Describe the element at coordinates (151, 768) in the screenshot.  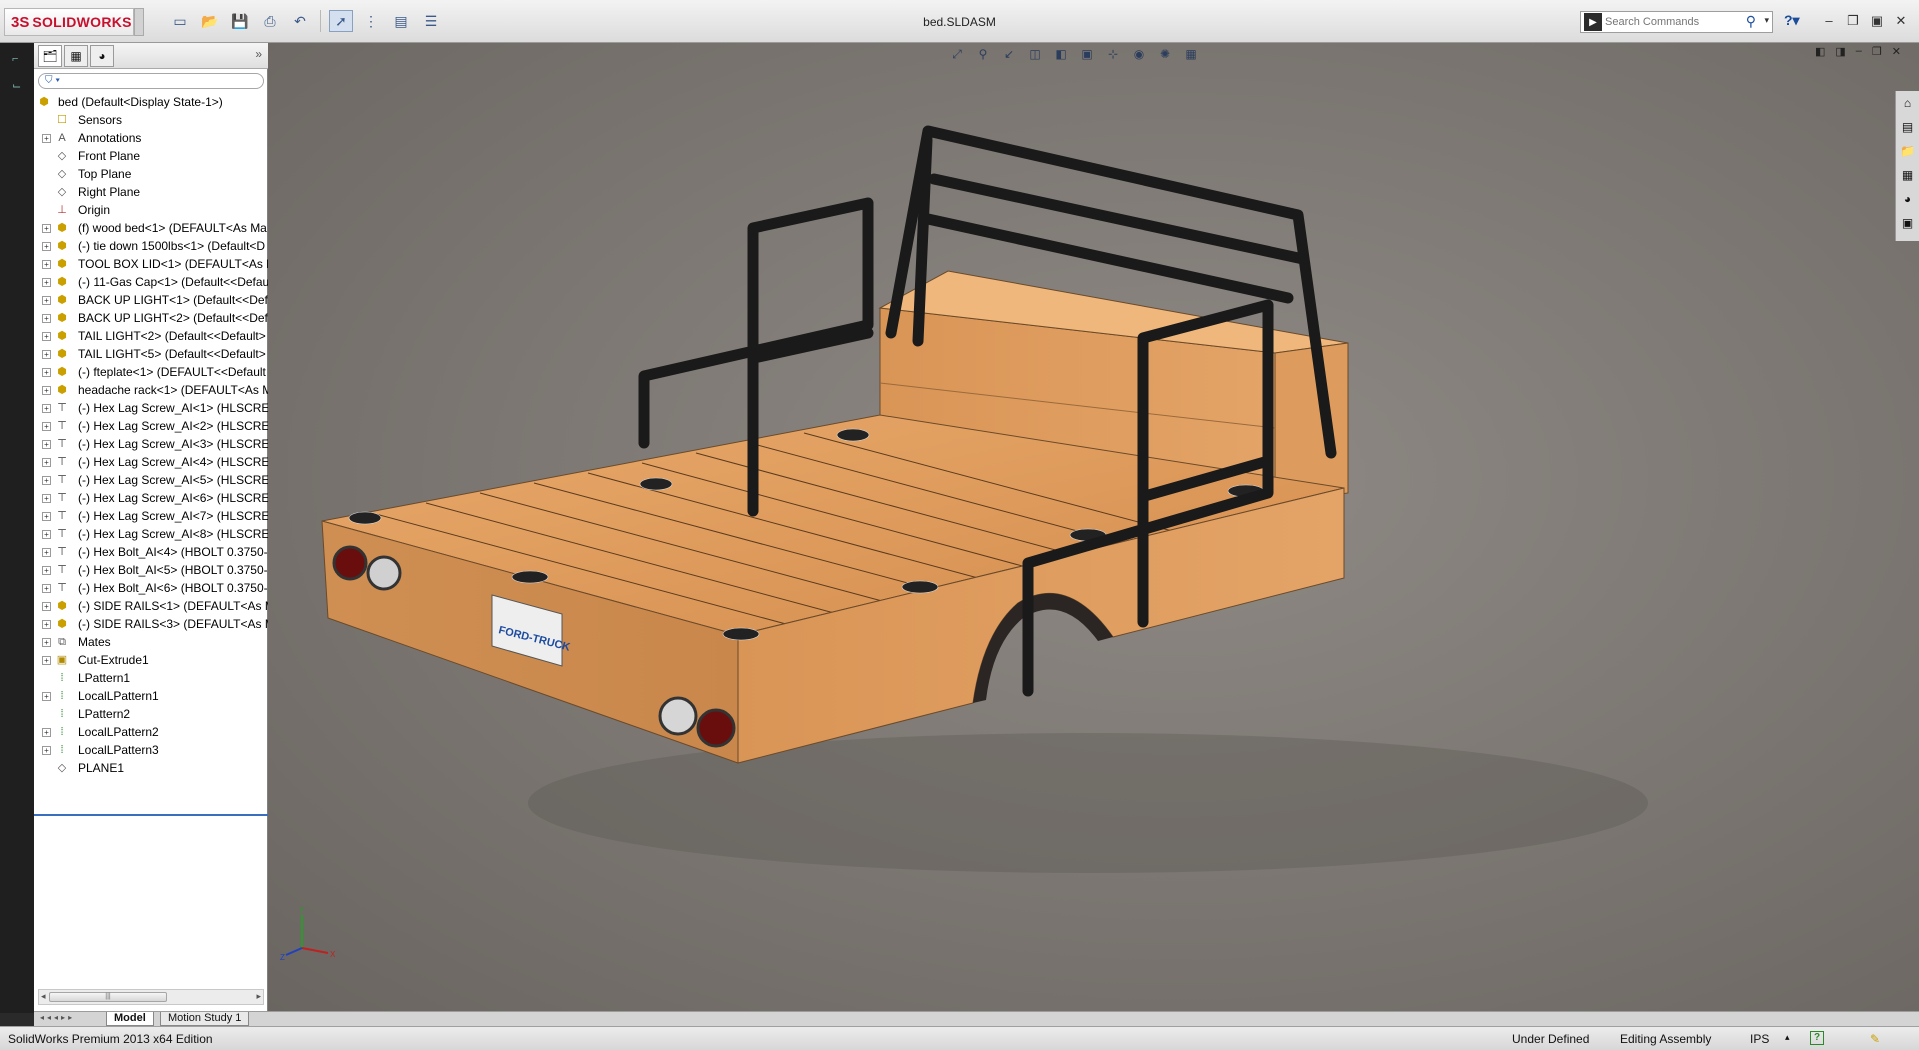
I see `tree-item: ◇ PLANE1` at that location.